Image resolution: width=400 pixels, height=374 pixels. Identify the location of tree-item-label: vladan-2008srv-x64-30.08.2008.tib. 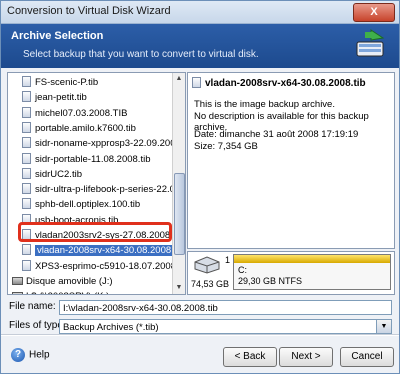
(110, 251).